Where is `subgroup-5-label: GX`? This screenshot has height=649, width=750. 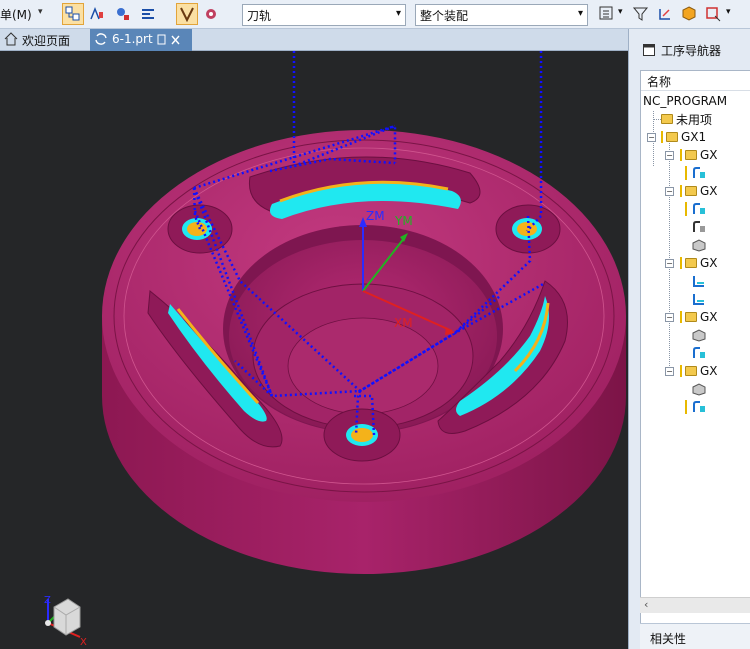
subgroup-5-label: GX is located at coordinates (709, 371).